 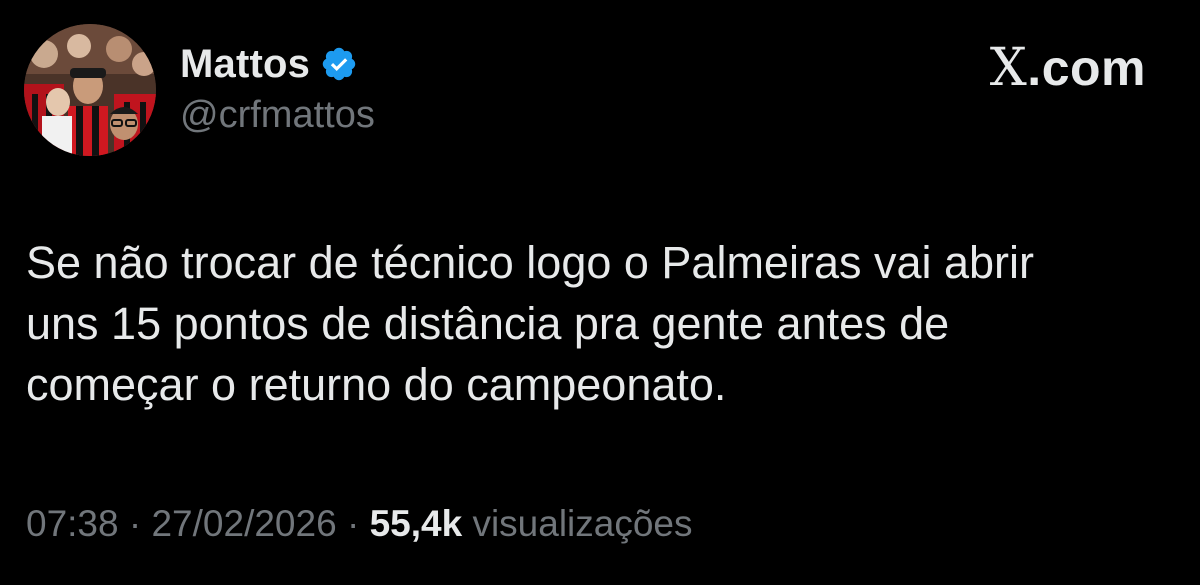 I want to click on views-label: visualizações, so click(x=582, y=523).